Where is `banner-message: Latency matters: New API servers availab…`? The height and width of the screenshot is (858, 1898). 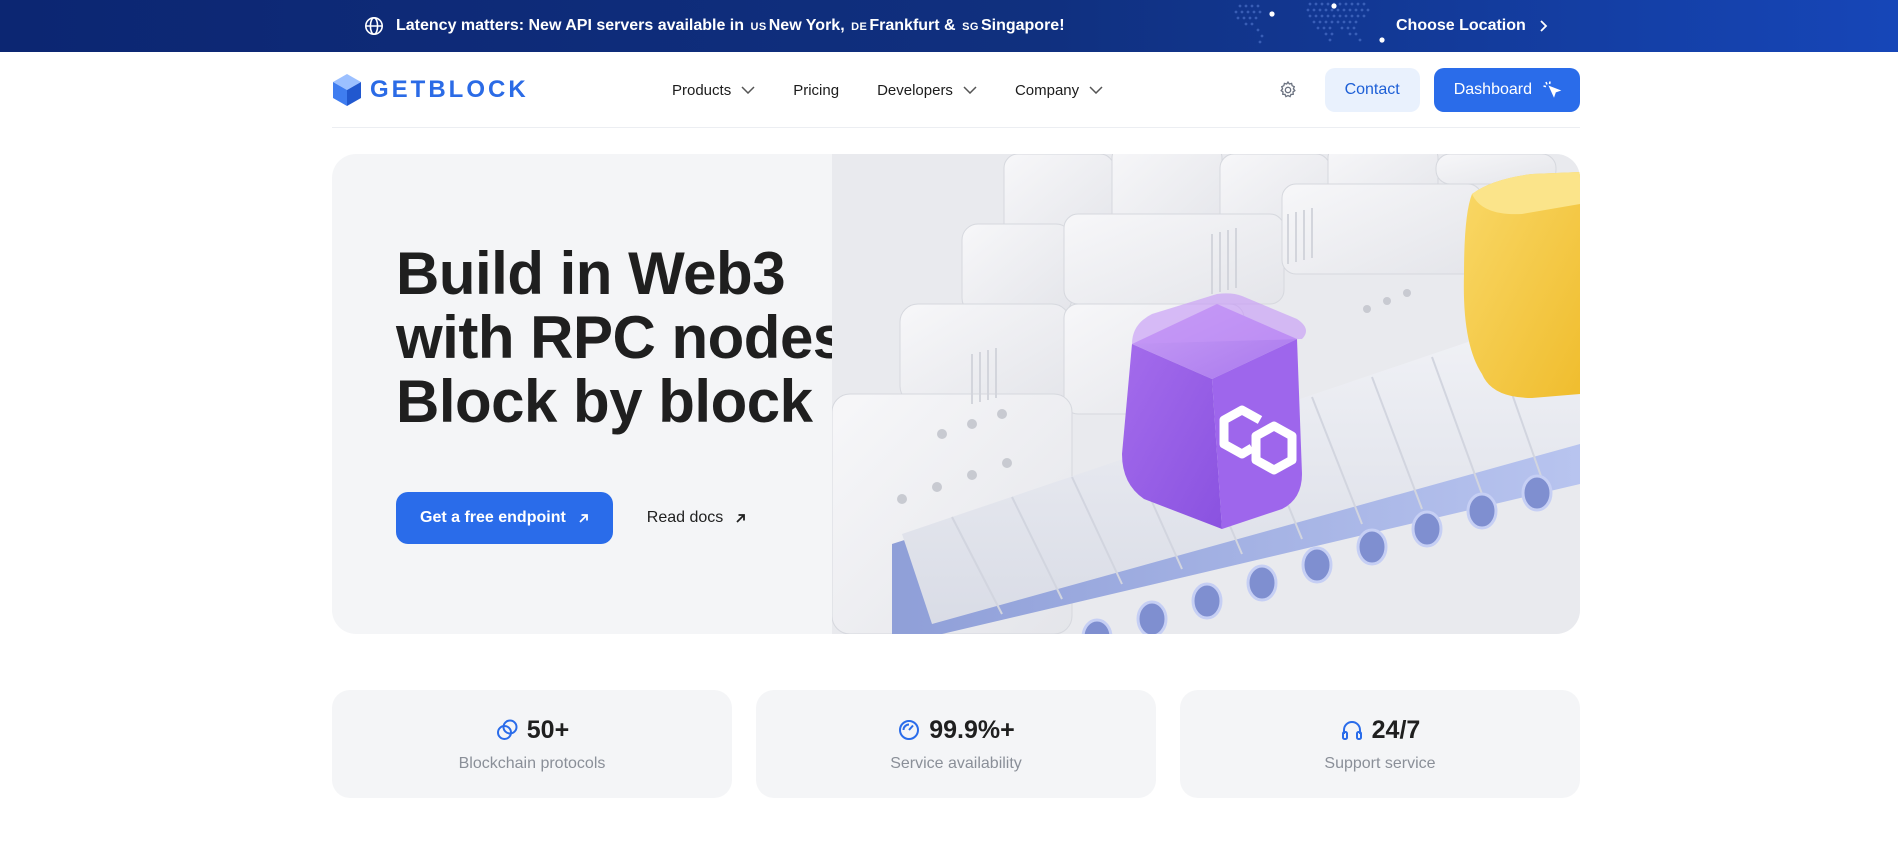
banner-message: Latency matters: New API servers availab… is located at coordinates (714, 26).